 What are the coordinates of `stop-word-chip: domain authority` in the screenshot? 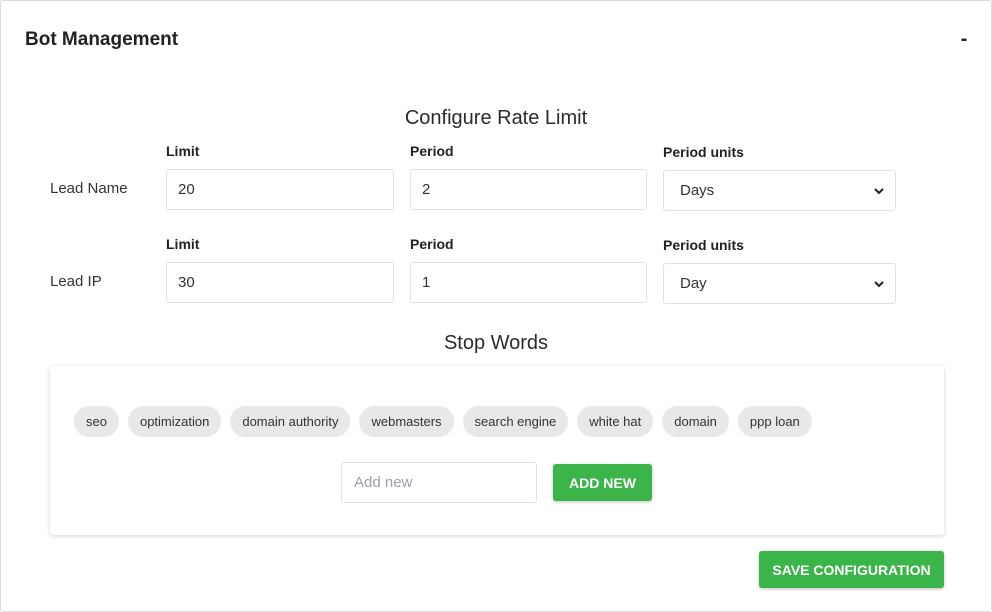 It's located at (290, 421).